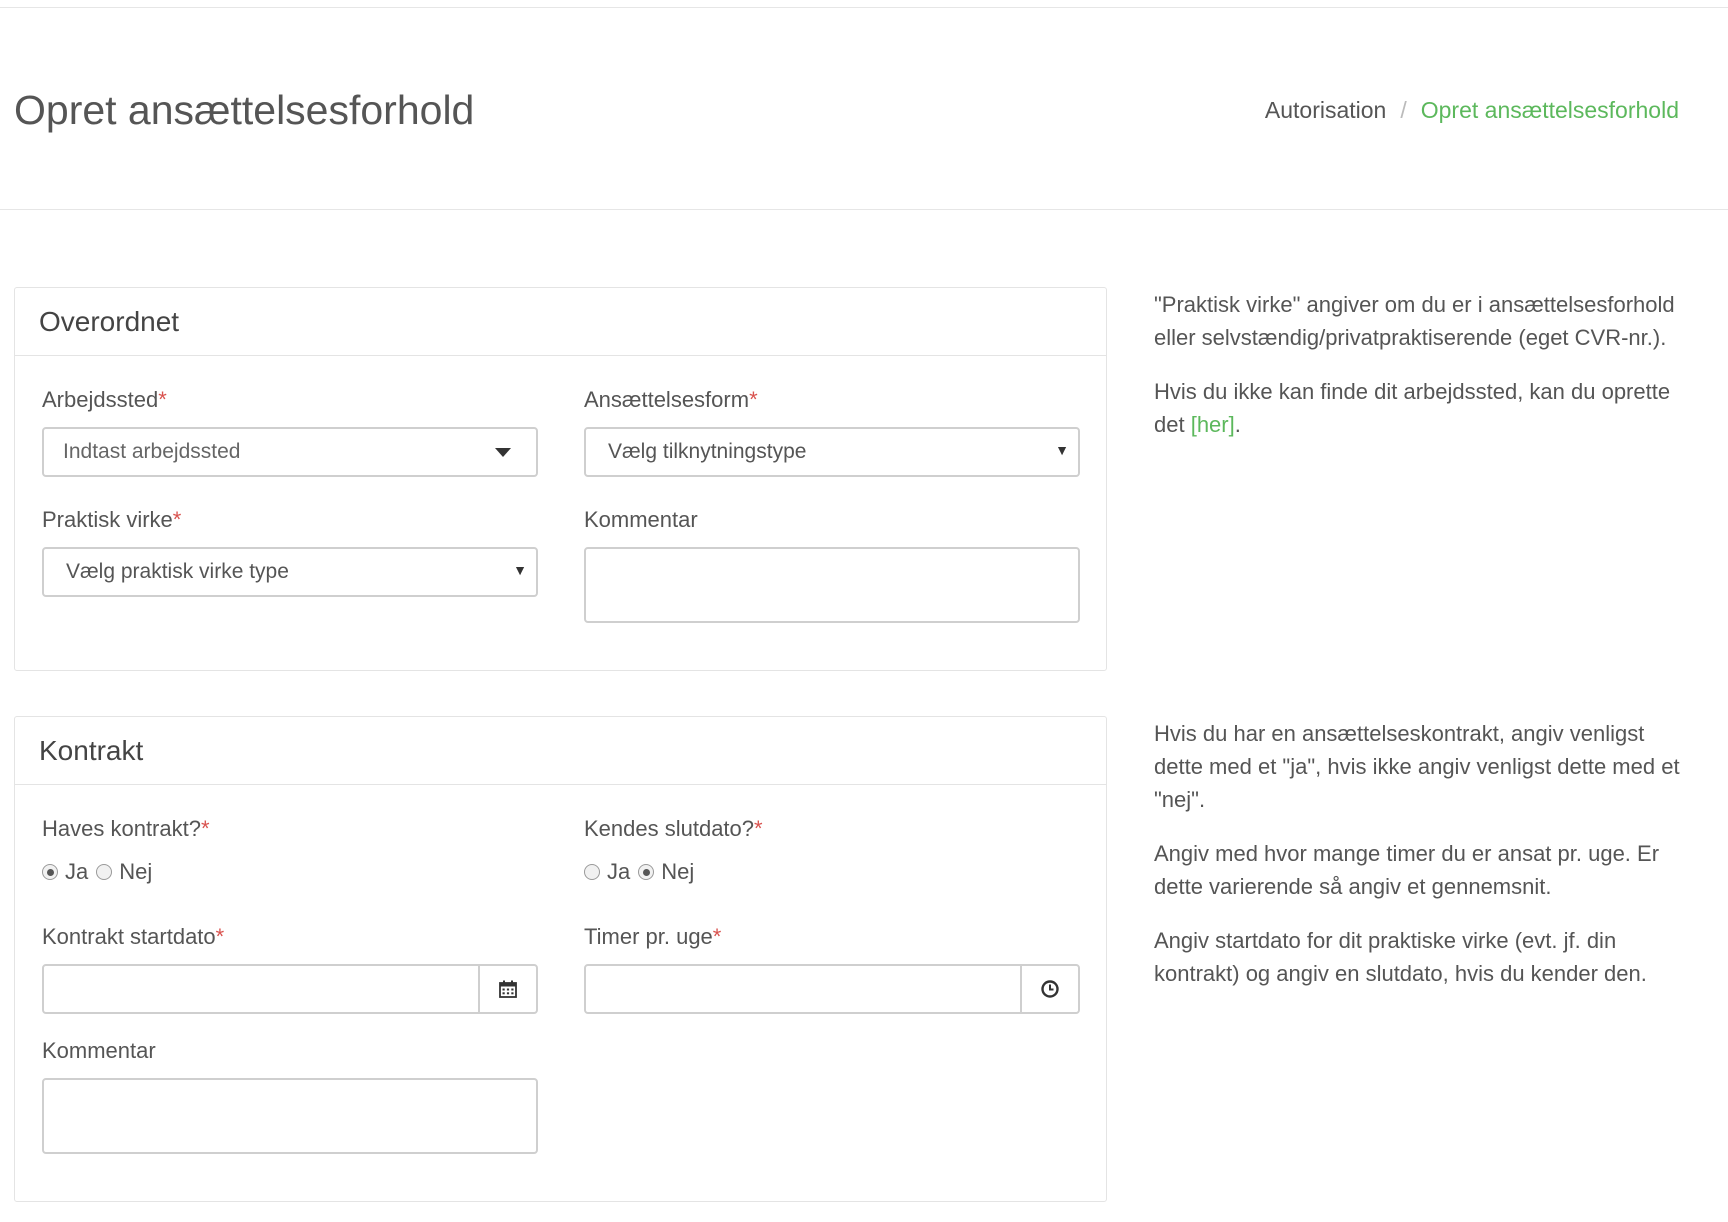  What do you see at coordinates (671, 399) in the screenshot?
I see `ansaettelsesform-label: Ansættelsesform*` at bounding box center [671, 399].